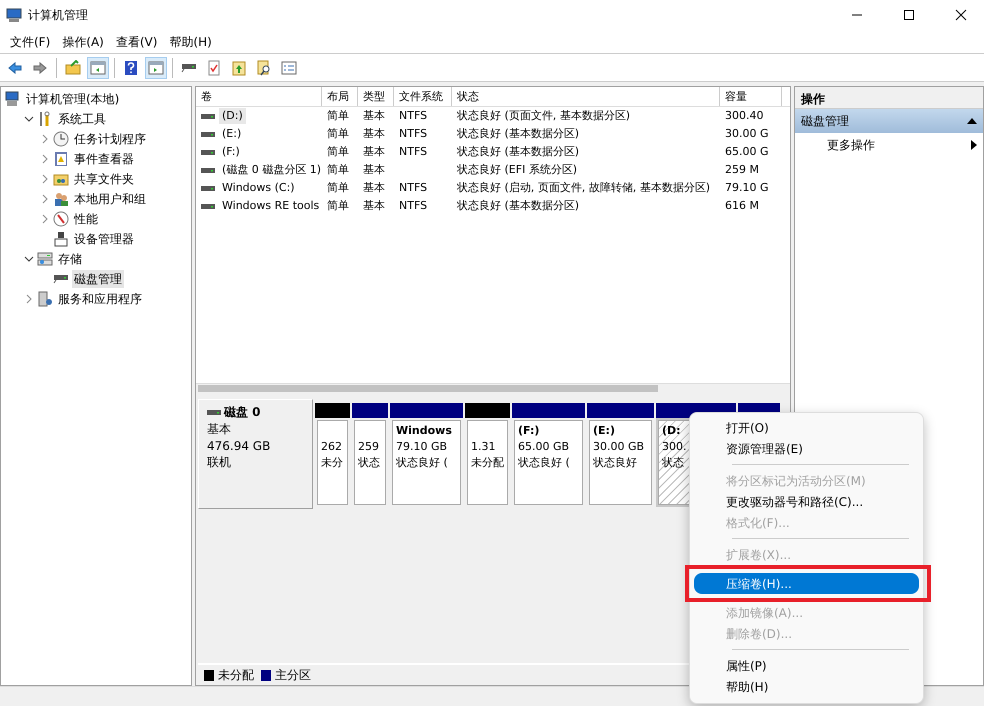 Image resolution: width=984 pixels, height=706 pixels. I want to click on properties-icon, so click(289, 68).